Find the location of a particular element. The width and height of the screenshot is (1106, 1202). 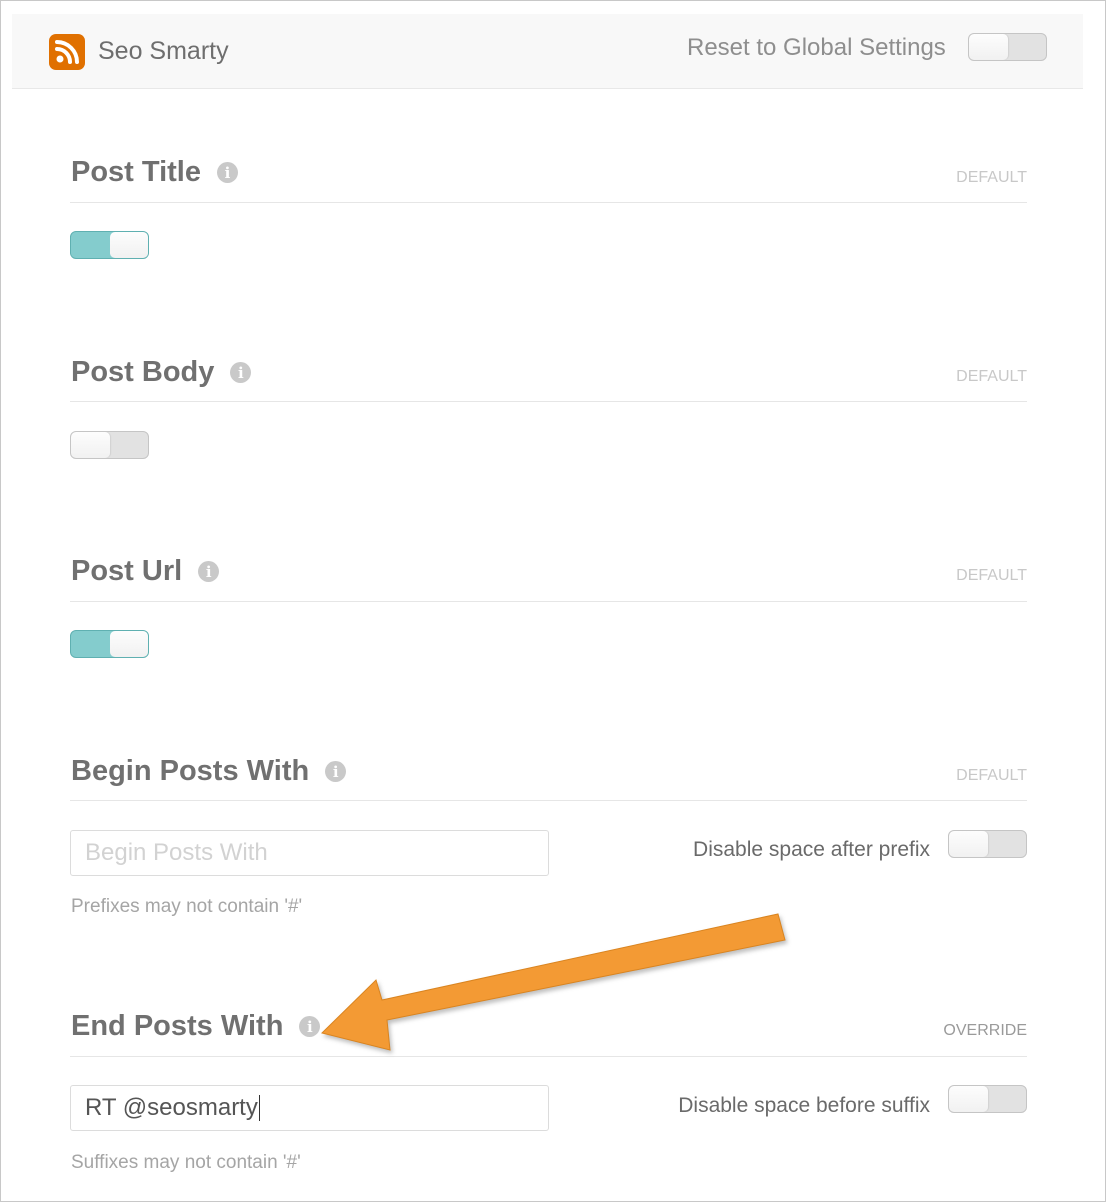

annotation-arrow-icon is located at coordinates (553, 982).